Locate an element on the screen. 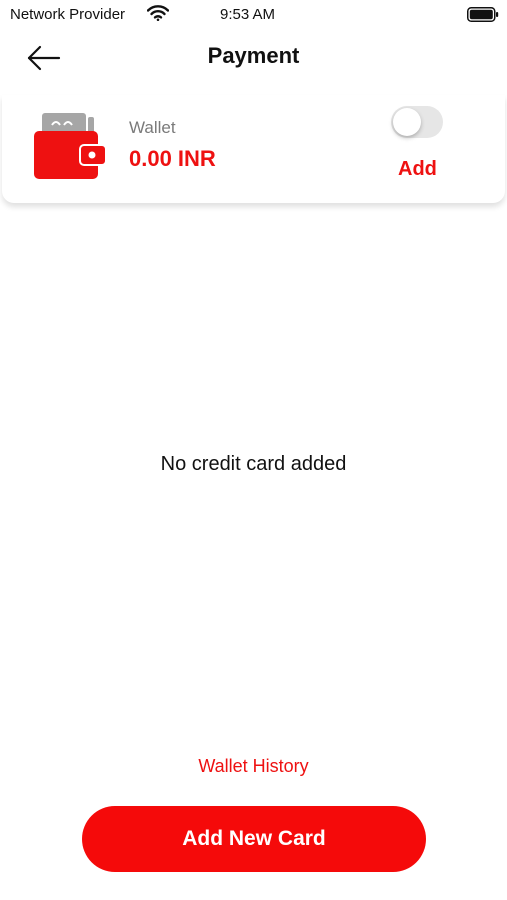  wallet-icon is located at coordinates (70, 146).